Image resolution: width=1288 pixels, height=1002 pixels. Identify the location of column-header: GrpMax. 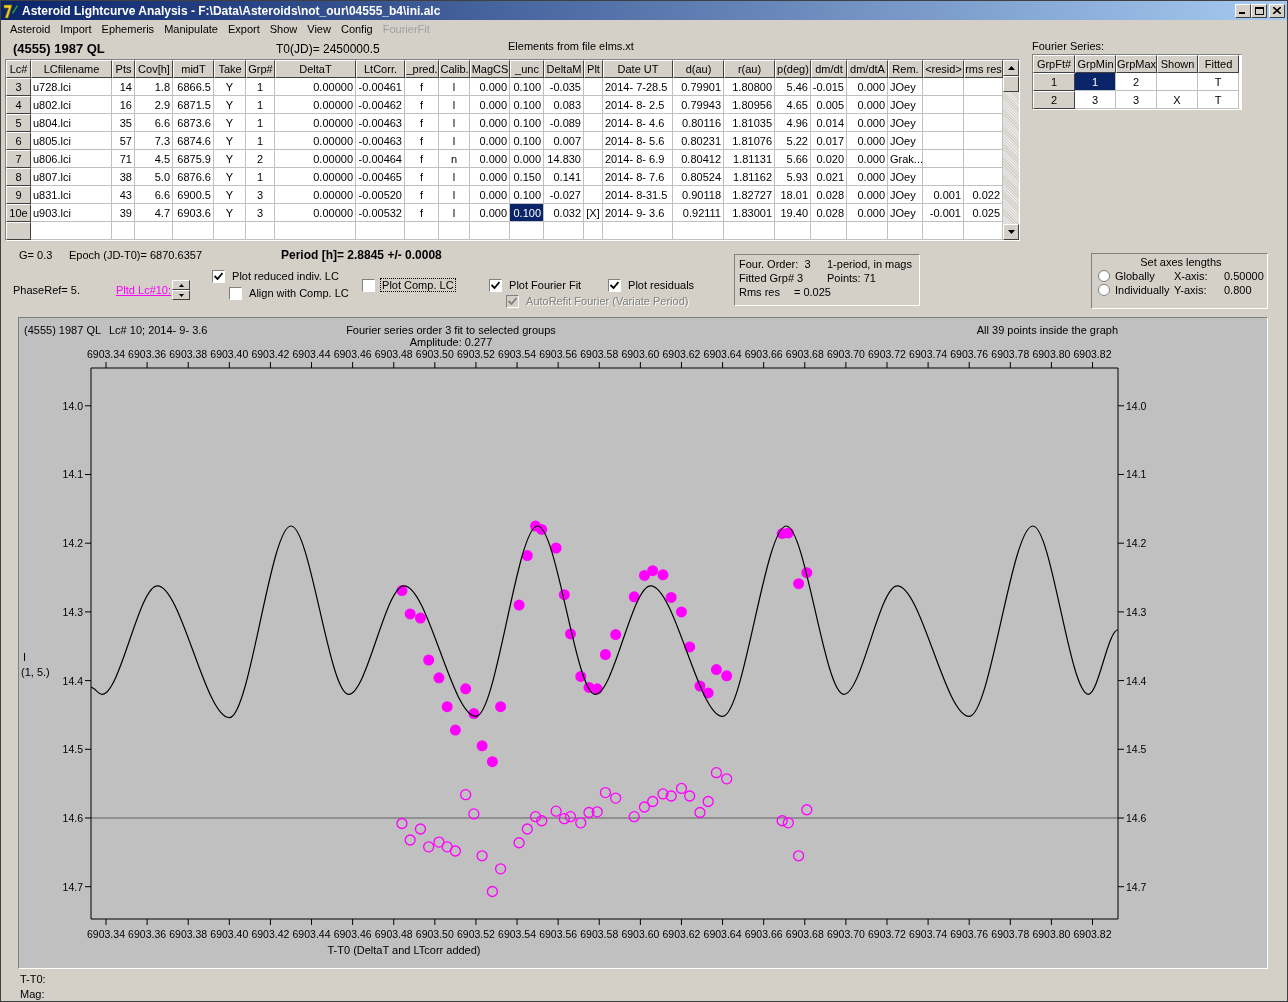
(1136, 64).